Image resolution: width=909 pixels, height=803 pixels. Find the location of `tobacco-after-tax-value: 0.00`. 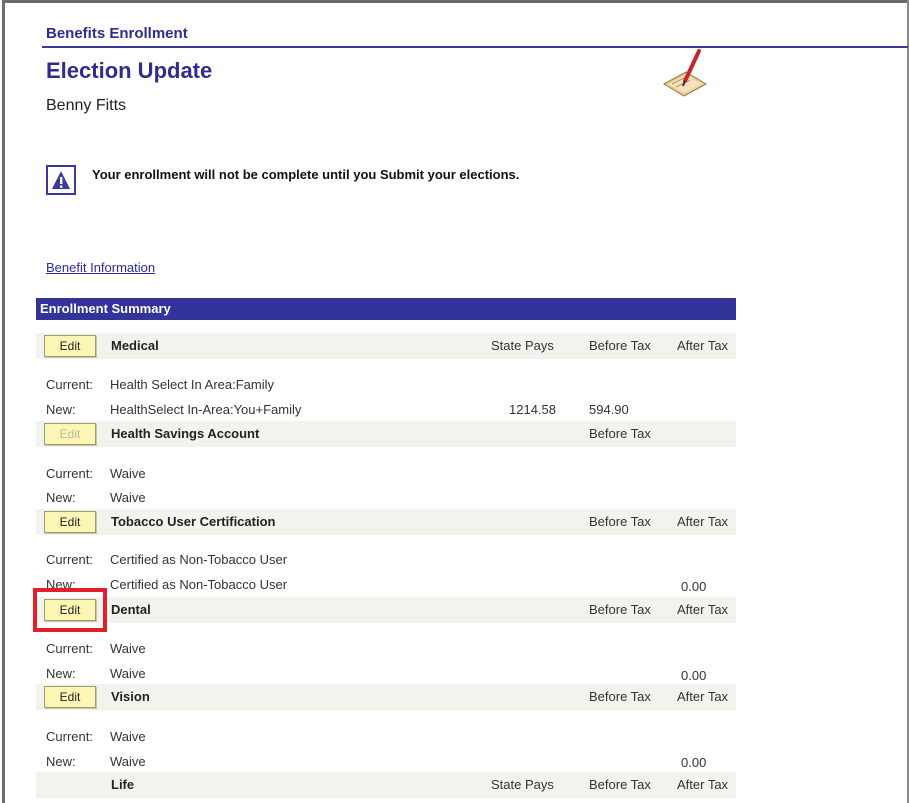

tobacco-after-tax-value: 0.00 is located at coordinates (694, 586).